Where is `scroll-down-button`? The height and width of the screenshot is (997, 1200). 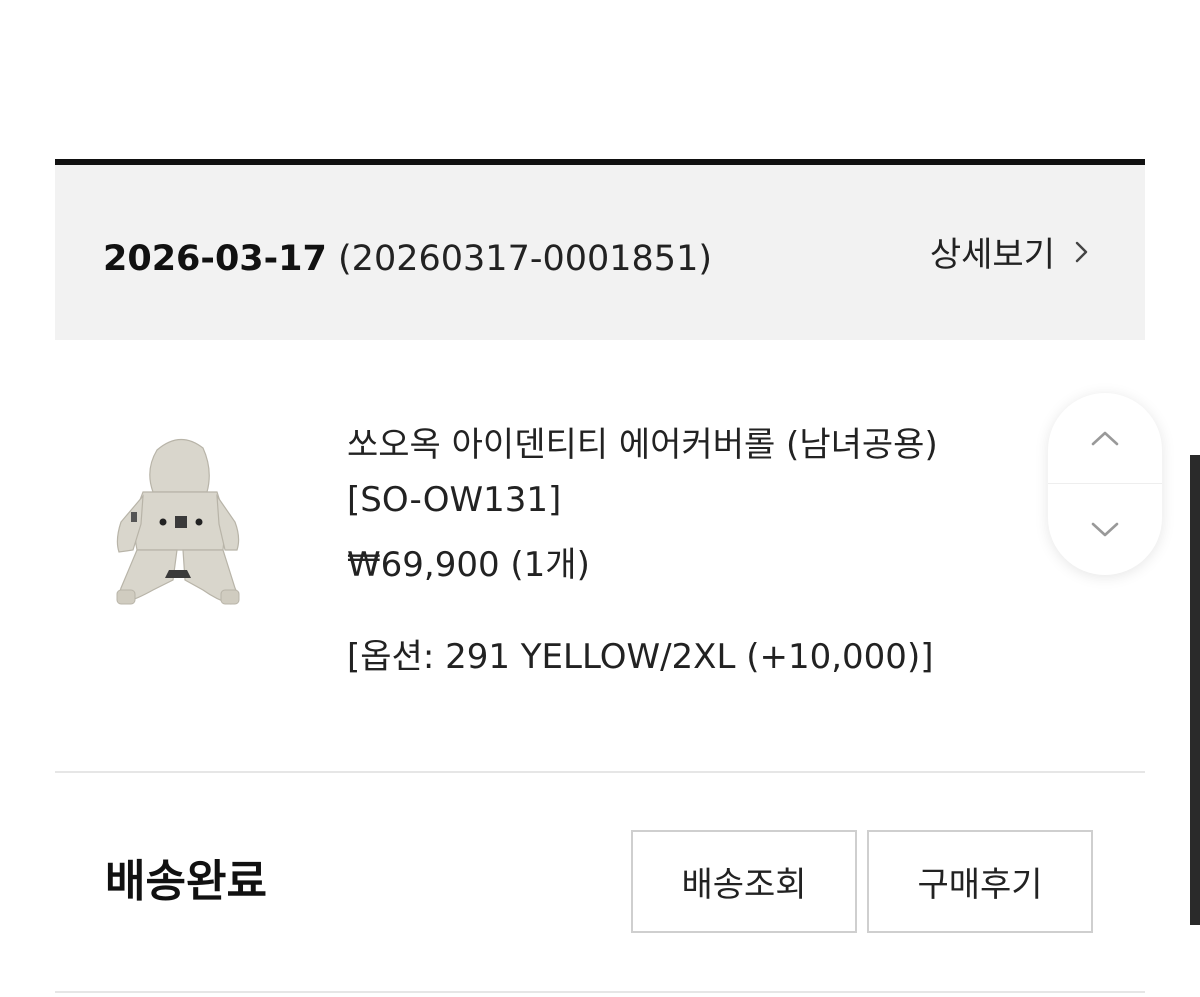 scroll-down-button is located at coordinates (1105, 529).